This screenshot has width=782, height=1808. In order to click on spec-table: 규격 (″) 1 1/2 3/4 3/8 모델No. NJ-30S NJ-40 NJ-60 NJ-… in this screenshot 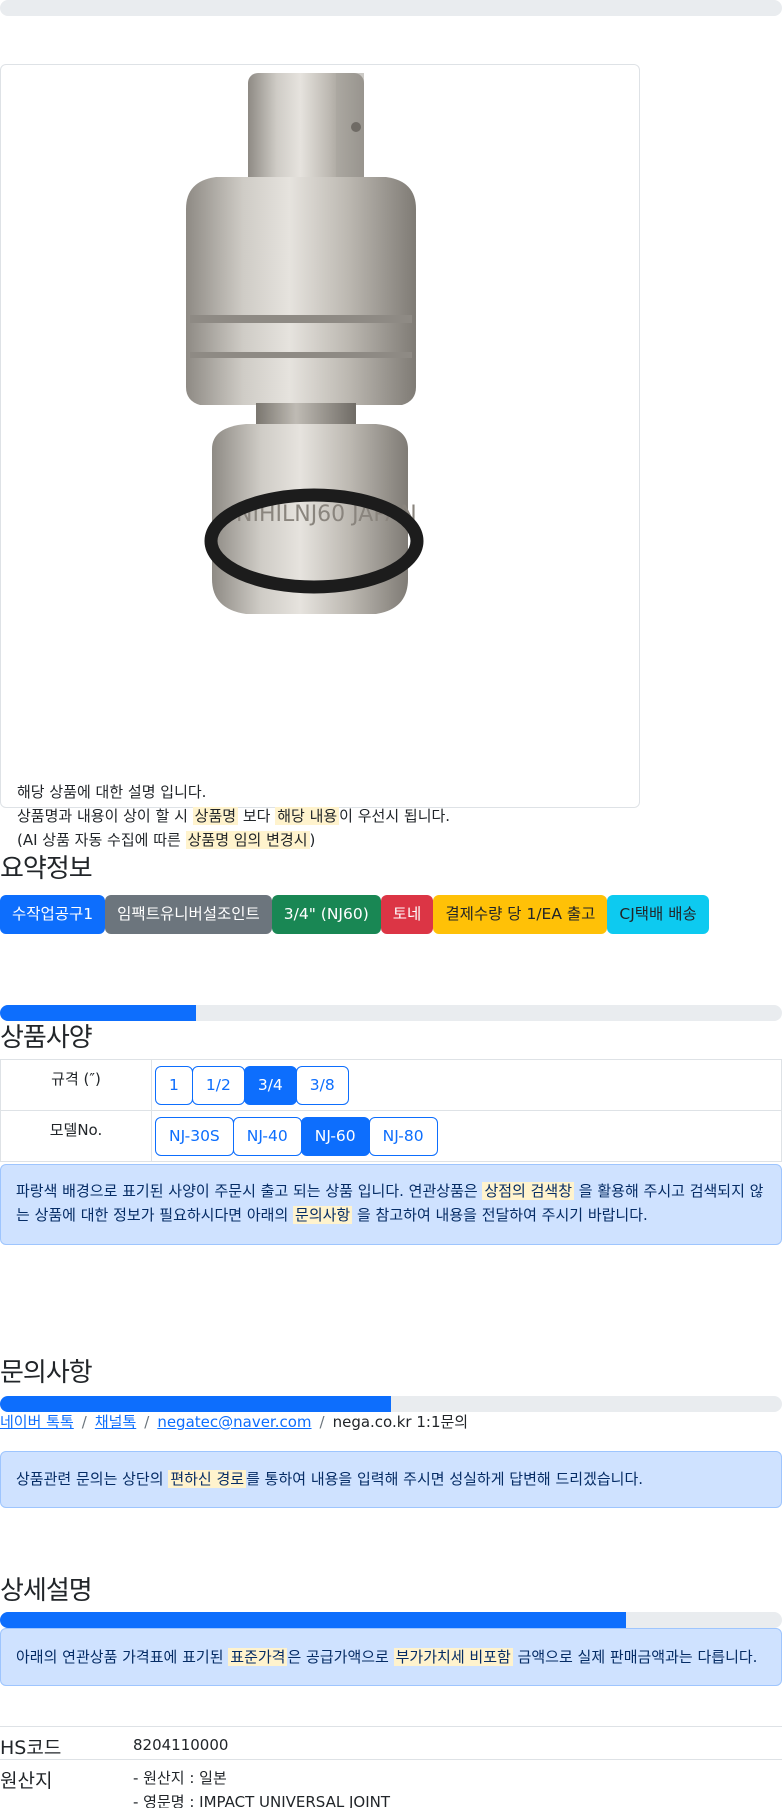, I will do `click(391, 1110)`.